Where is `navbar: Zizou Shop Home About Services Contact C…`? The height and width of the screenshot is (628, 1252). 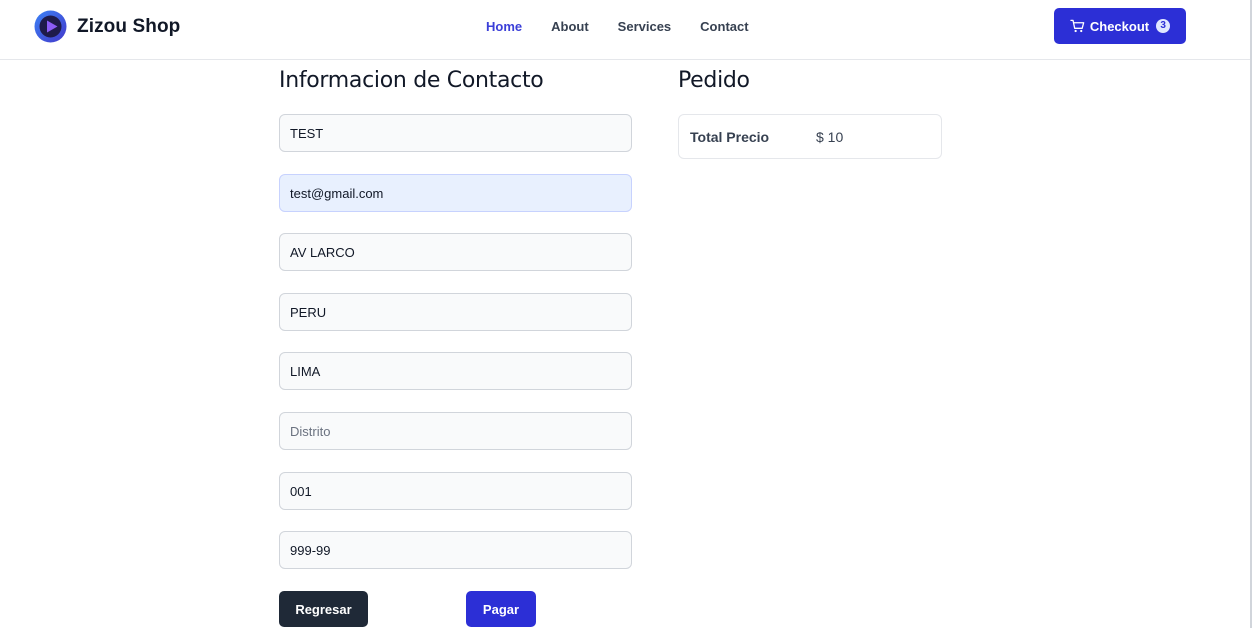 navbar: Zizou Shop Home About Services Contact C… is located at coordinates (625, 30).